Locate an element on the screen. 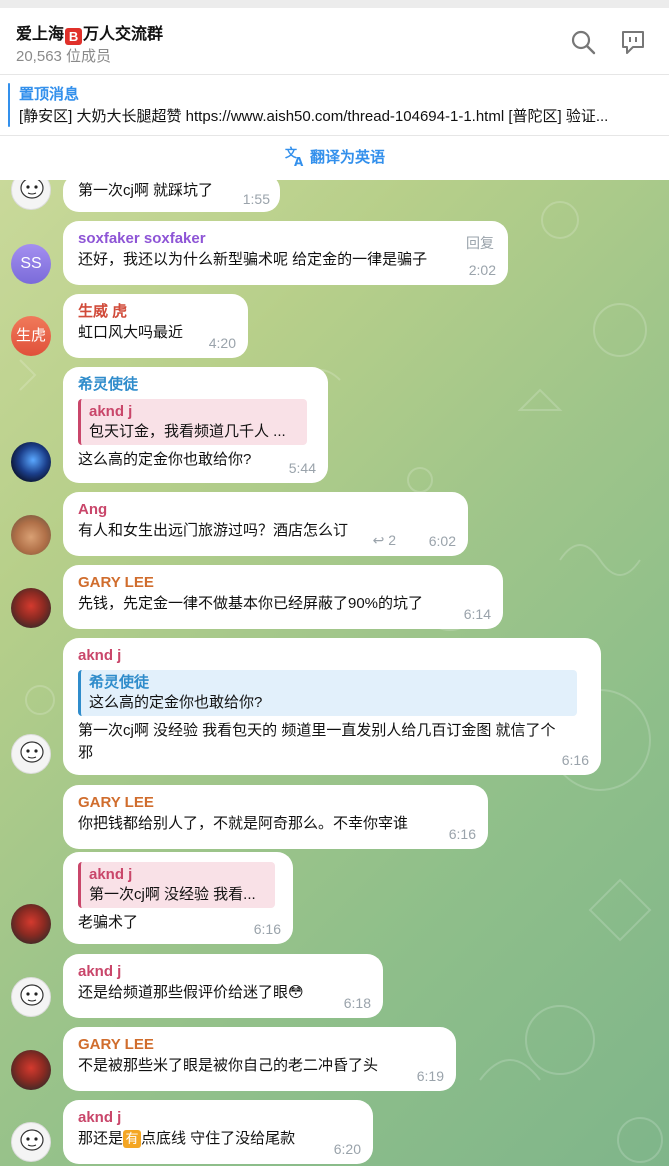 The width and height of the screenshot is (669, 1166). message-bubble: aknd j 那还是有点底线 守住了没给尾款 6:20 is located at coordinates (218, 1132).